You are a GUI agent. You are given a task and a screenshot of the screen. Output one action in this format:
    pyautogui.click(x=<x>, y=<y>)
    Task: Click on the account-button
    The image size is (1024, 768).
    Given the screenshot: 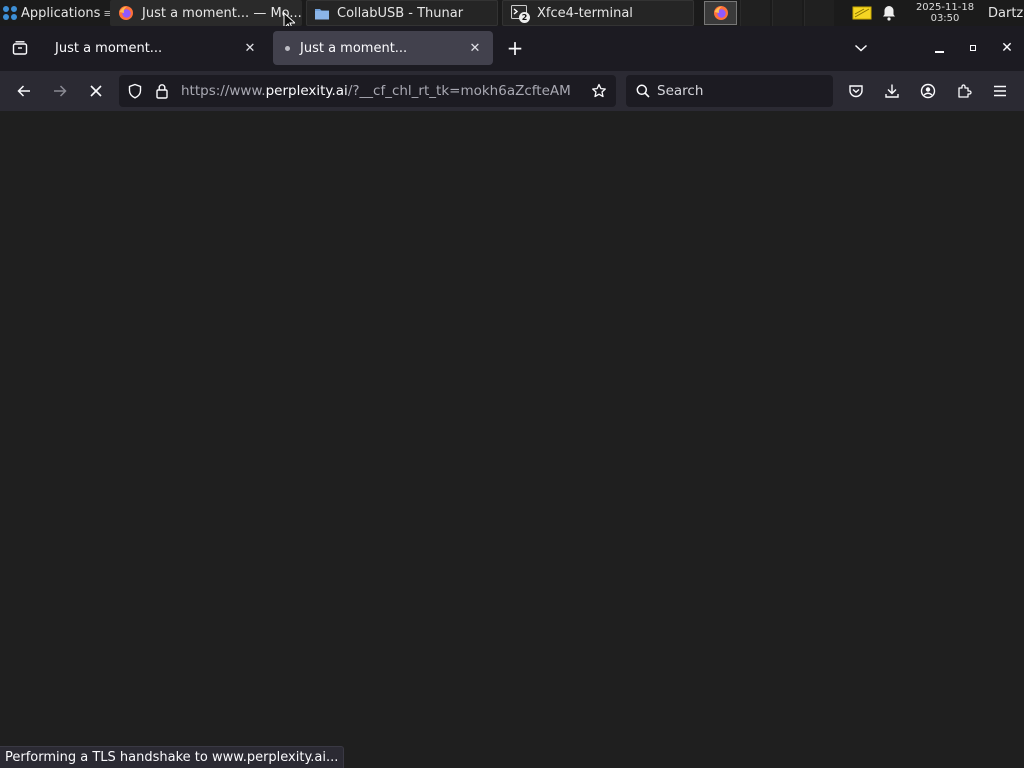 What is the action you would take?
    pyautogui.click(x=928, y=91)
    